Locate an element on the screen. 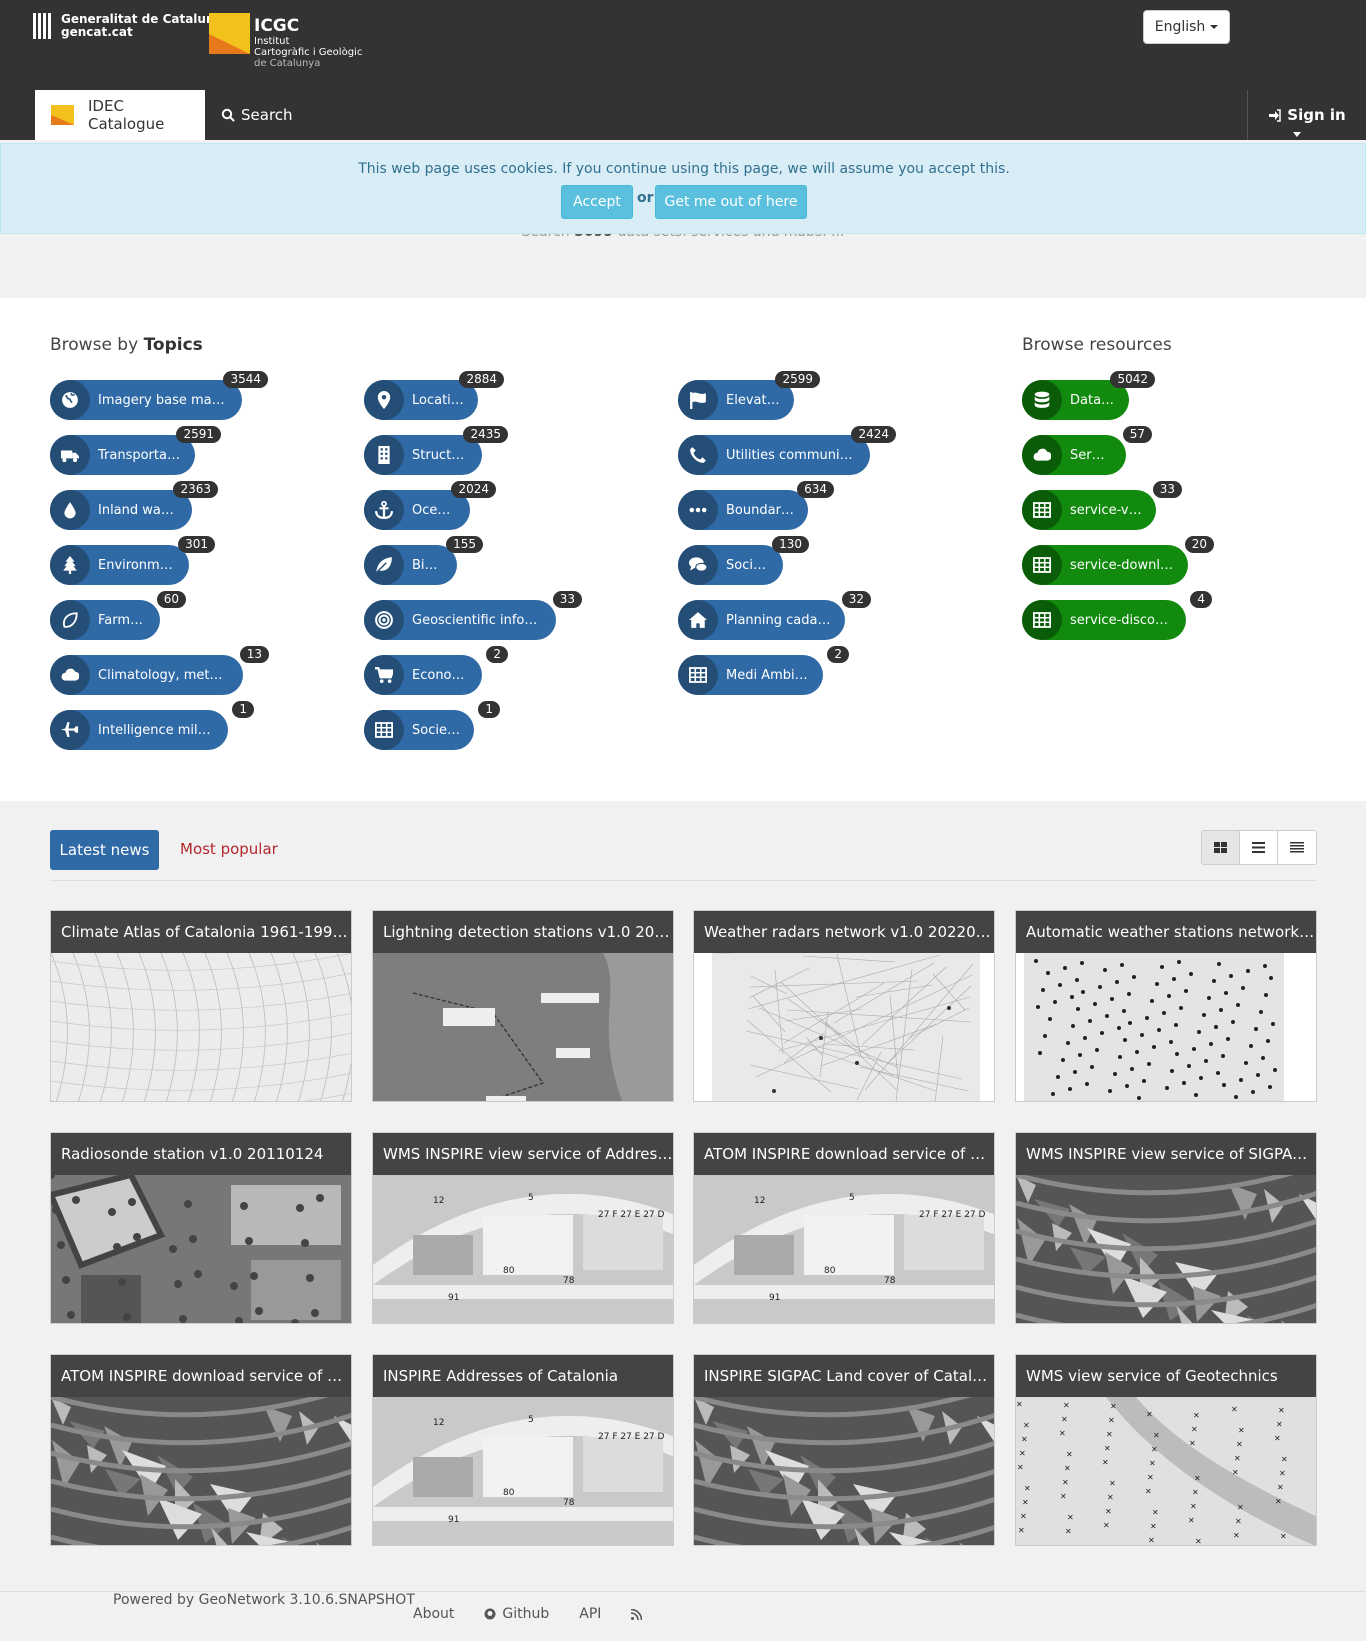  news-card-title: WMS view service of Geotechnics is located at coordinates (1166, 1376).